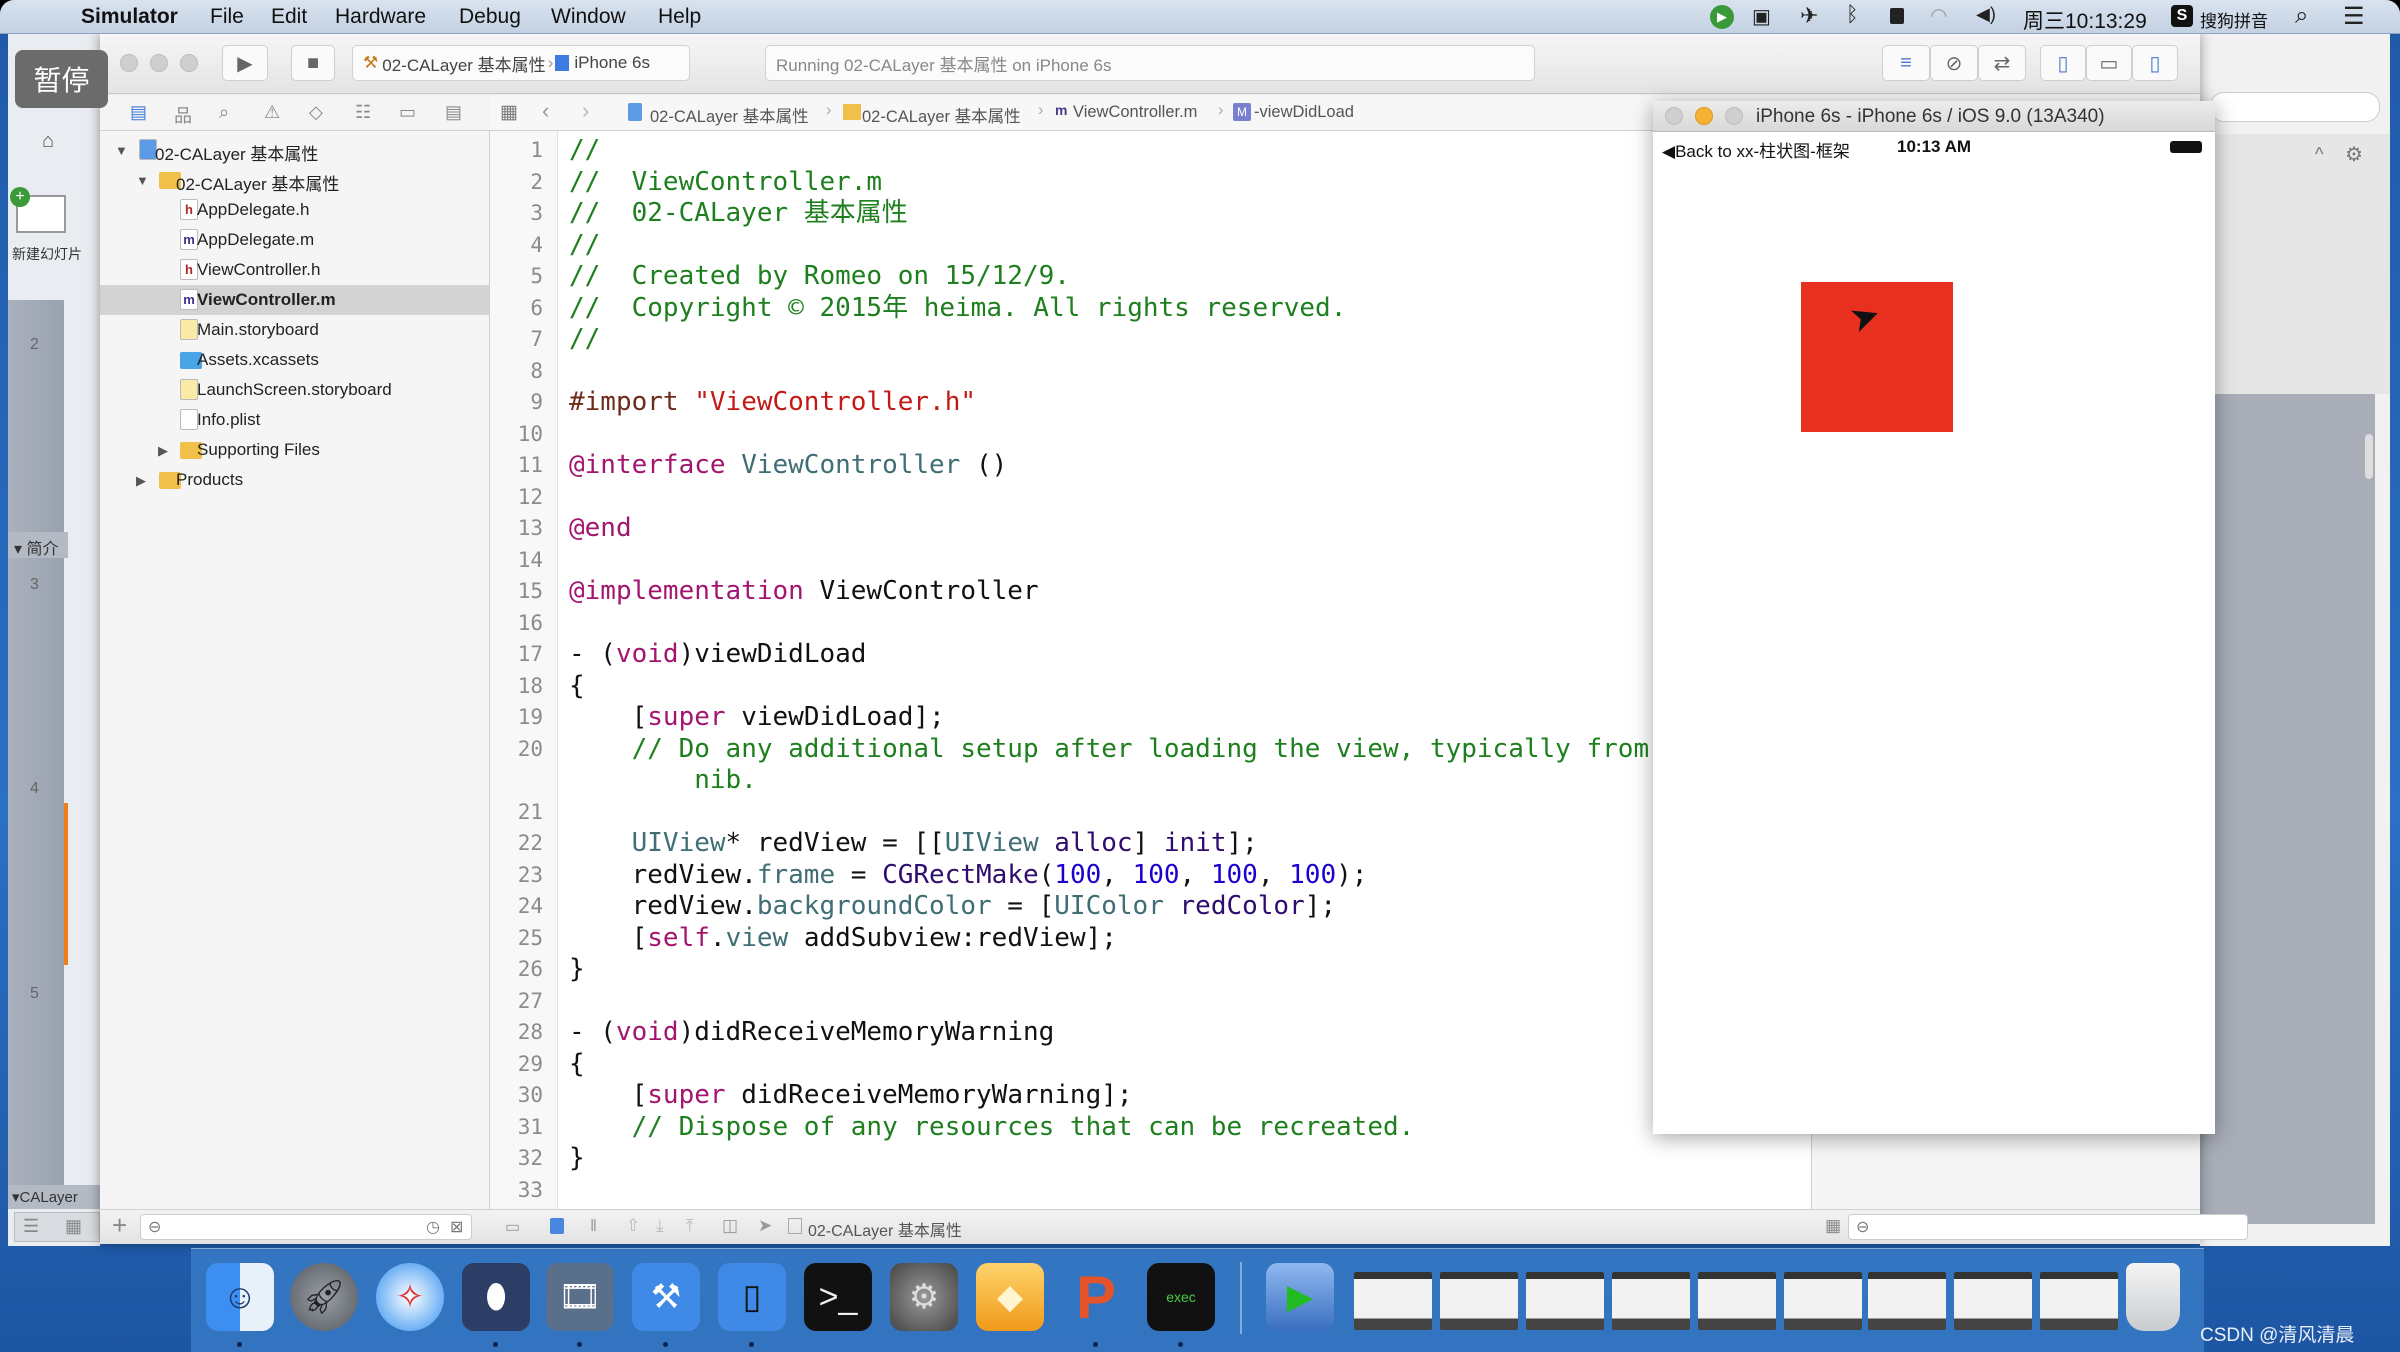 The height and width of the screenshot is (1352, 2400). I want to click on new-slide-icon: +, so click(38, 210).